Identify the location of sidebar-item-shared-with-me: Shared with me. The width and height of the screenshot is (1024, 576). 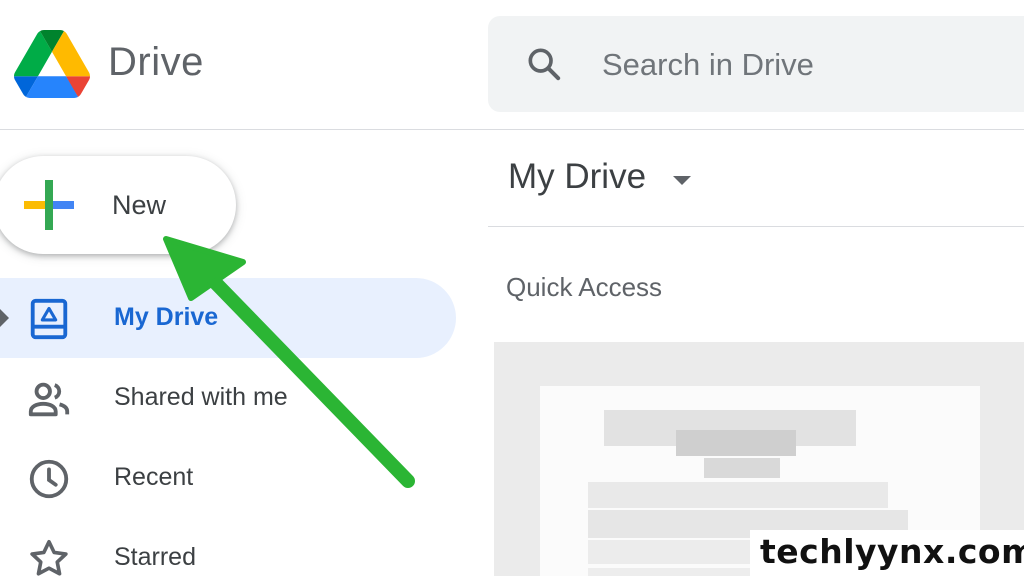
(228, 398).